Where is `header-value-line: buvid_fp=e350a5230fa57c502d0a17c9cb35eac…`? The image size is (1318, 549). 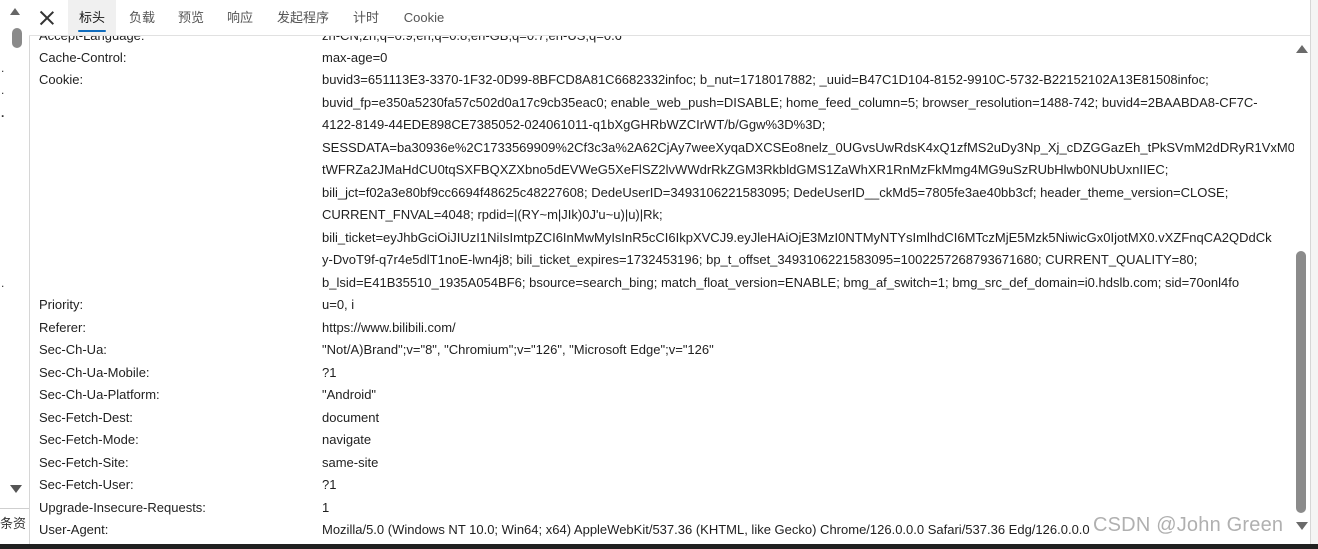
header-value-line: buvid_fp=e350a5230fa57c502d0a17c9cb35eac… is located at coordinates (790, 102).